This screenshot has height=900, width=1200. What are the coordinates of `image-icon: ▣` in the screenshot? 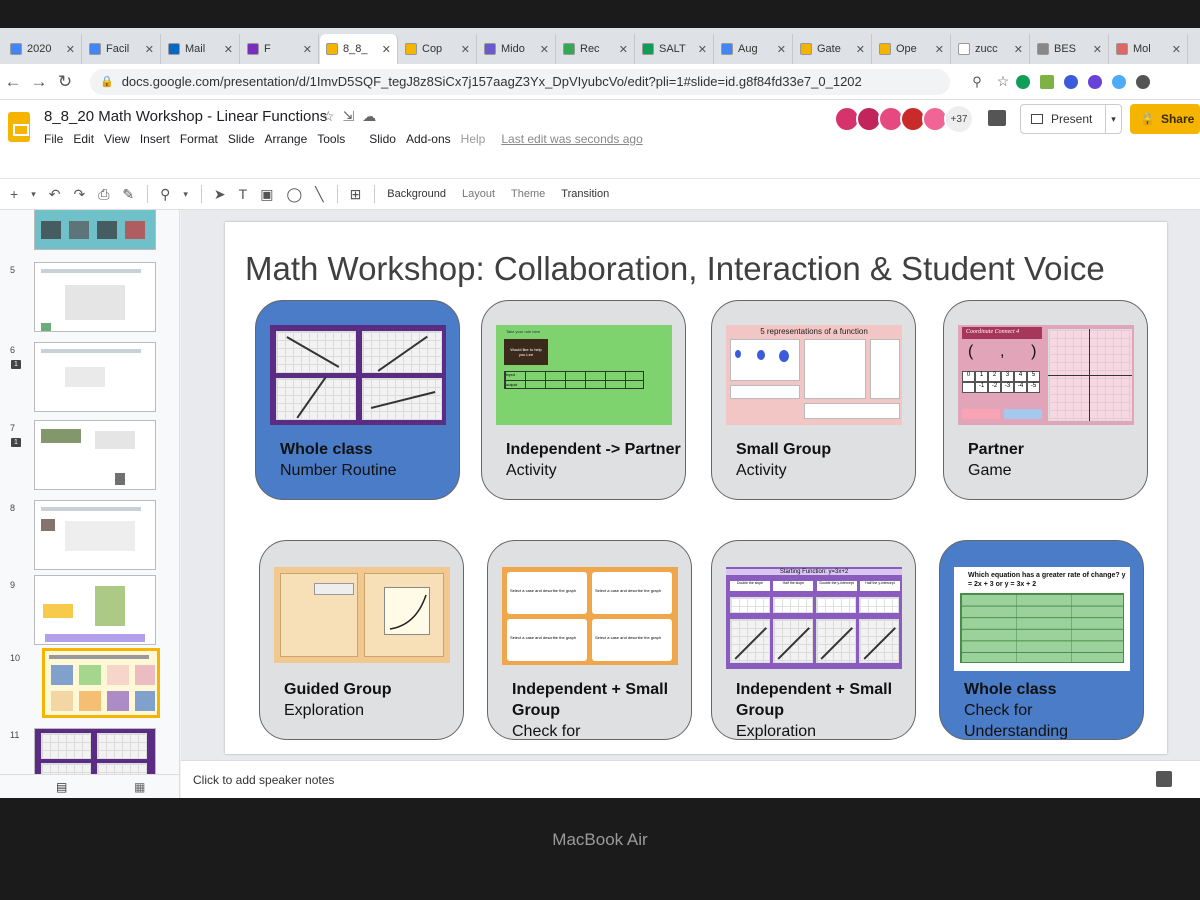 It's located at (266, 194).